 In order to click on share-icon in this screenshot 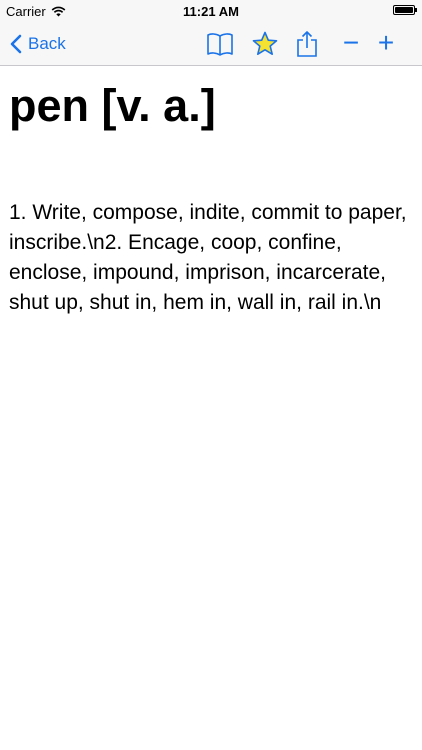, I will do `click(307, 44)`.